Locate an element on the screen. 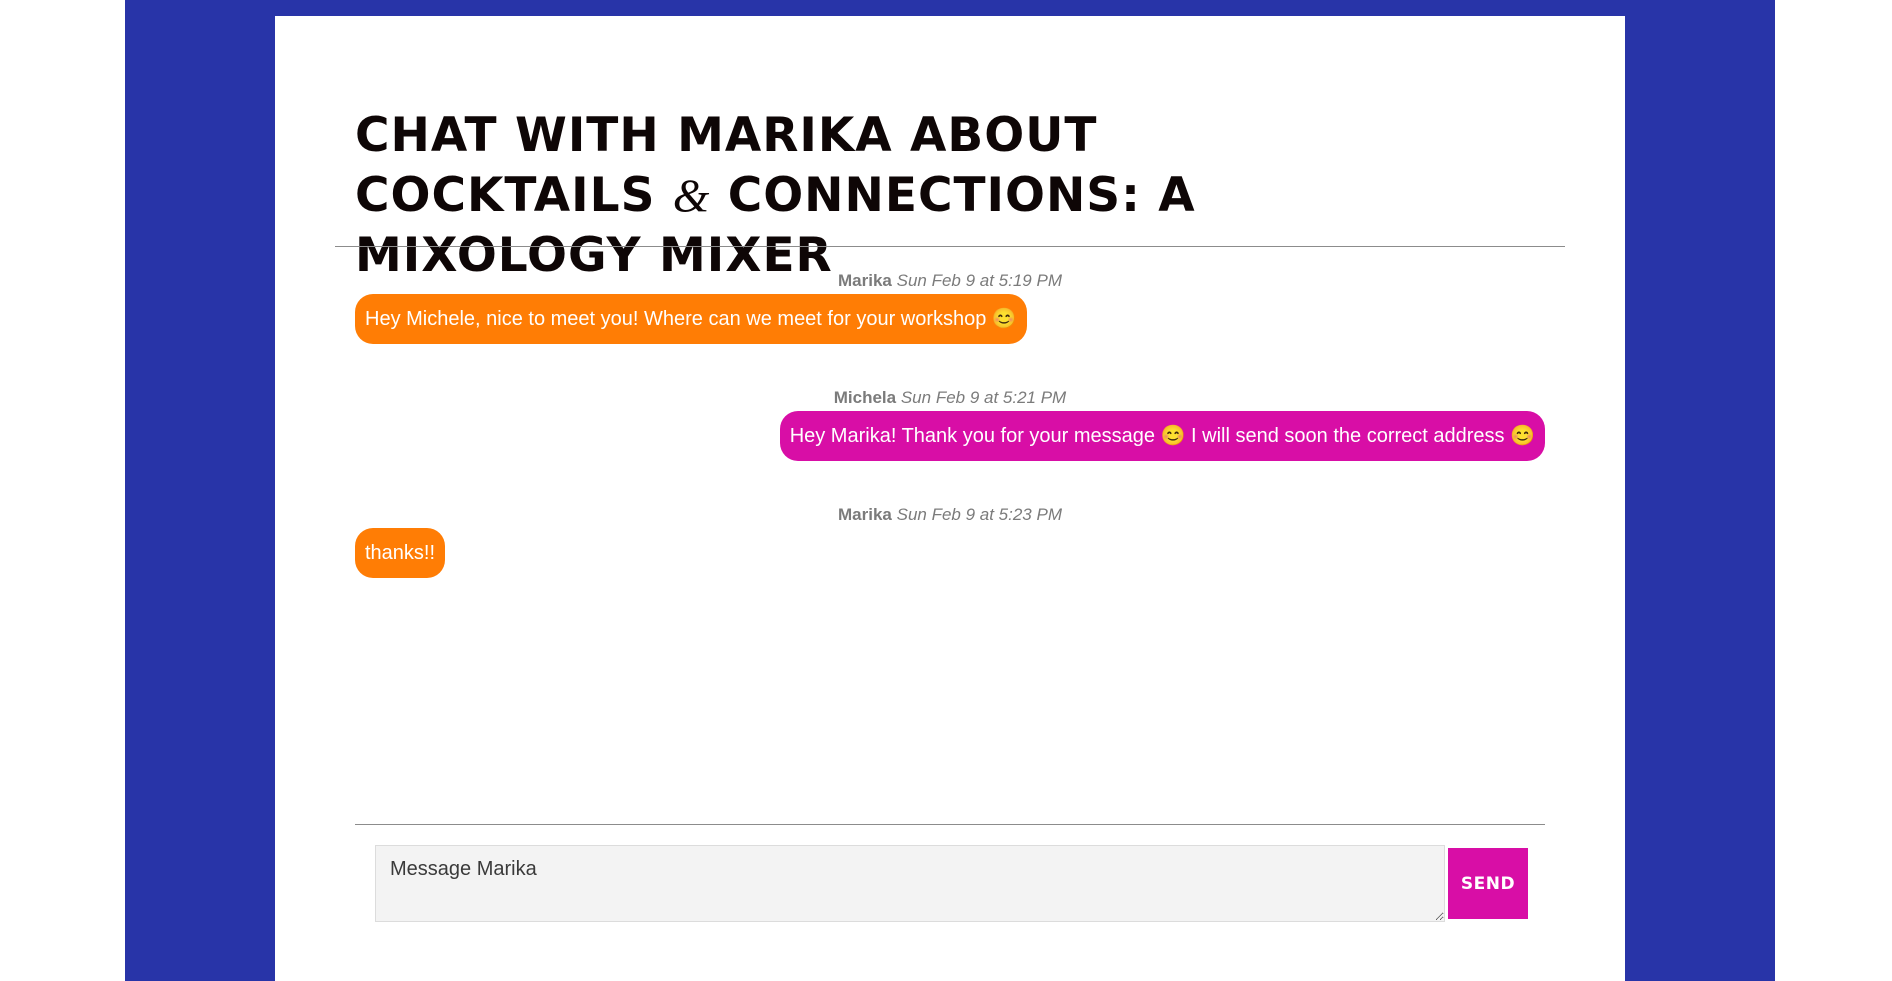  message-meta: Marika Sun Feb 9 at 5:23 PM is located at coordinates (950, 515).